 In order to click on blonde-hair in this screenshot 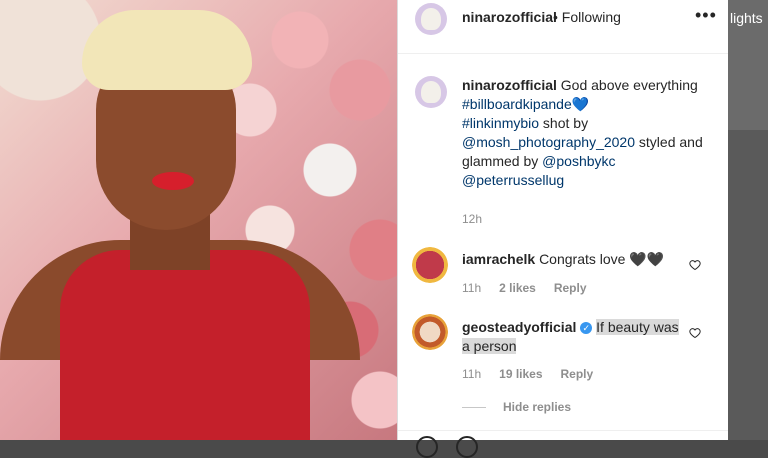, I will do `click(167, 50)`.